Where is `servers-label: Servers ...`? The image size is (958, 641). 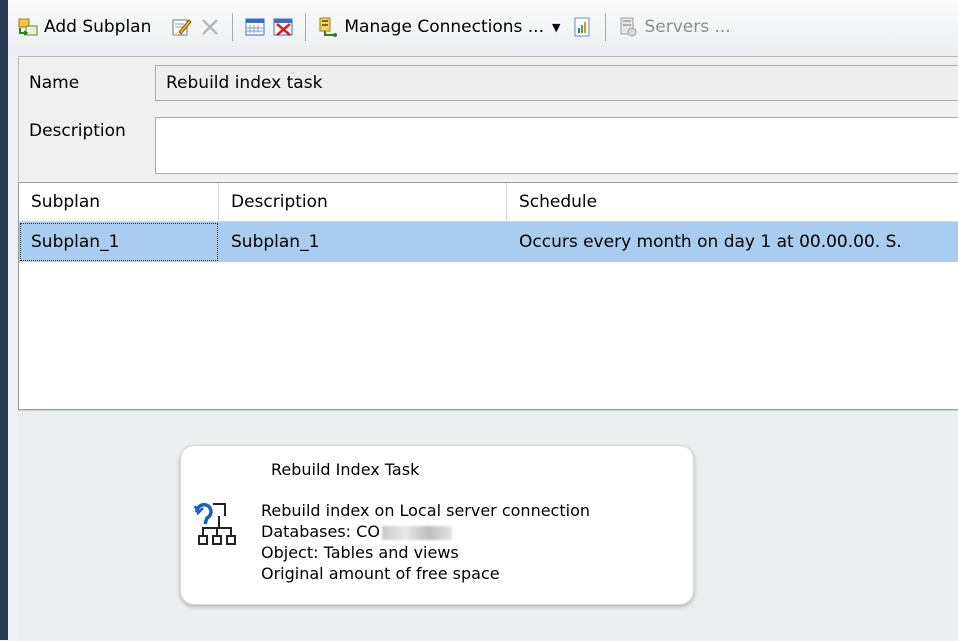
servers-label: Servers ... is located at coordinates (687, 27).